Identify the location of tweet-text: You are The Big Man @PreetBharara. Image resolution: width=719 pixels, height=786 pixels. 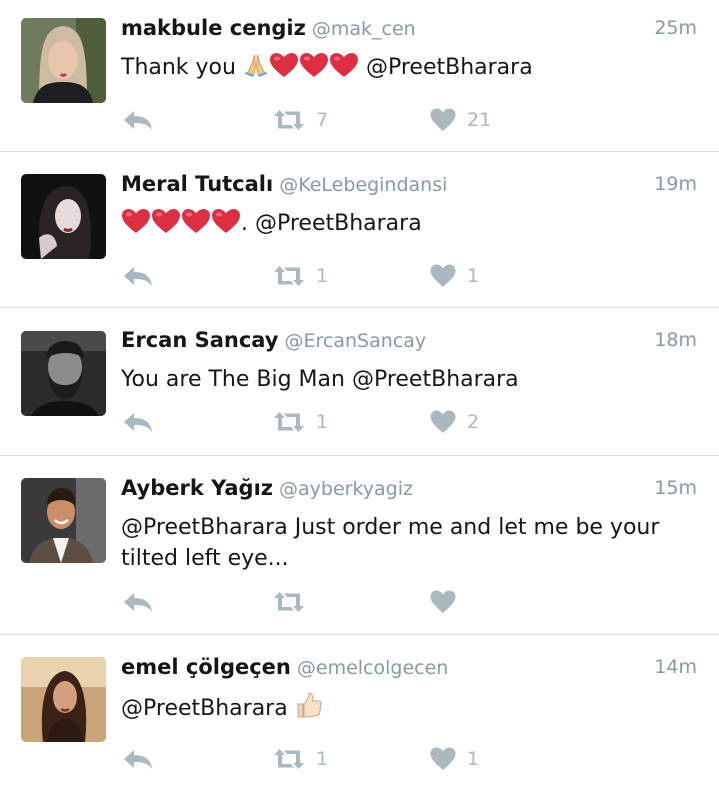
(409, 379).